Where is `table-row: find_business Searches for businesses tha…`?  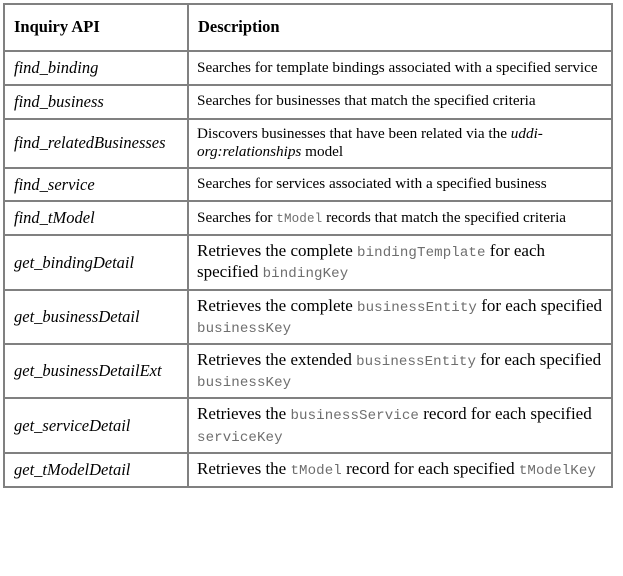 table-row: find_business Searches for businesses tha… is located at coordinates (309, 102).